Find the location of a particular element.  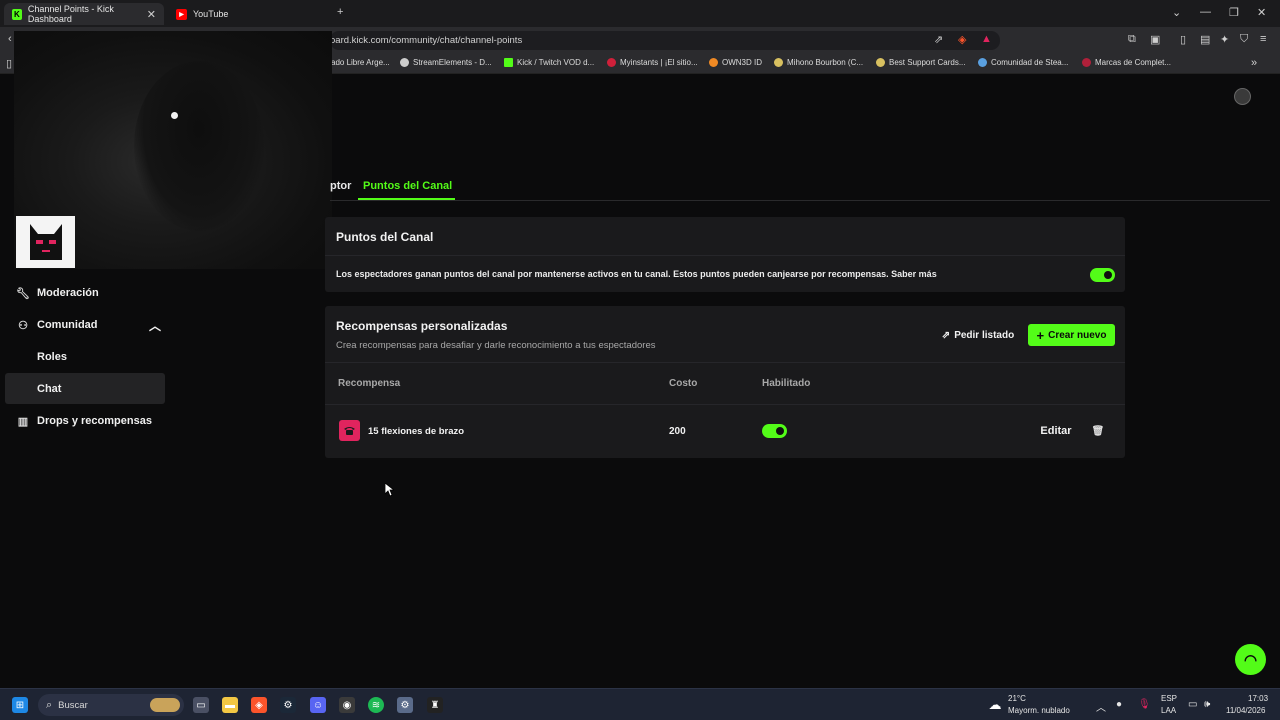

close-tab-icon: ✕ is located at coordinates (151, 14).